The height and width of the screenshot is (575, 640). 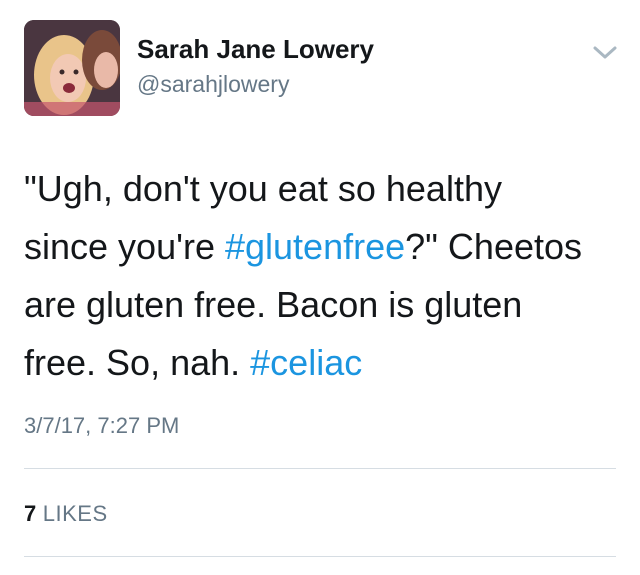 I want to click on tweet-text-segment: are gluten free. Bacon is gluten, so click(x=273, y=304).